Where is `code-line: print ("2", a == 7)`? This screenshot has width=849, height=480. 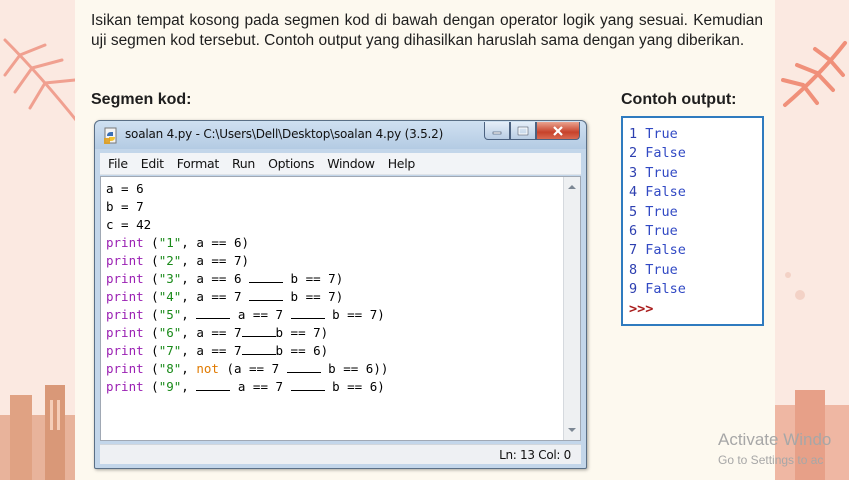
code-line: print ("2", a == 7) is located at coordinates (247, 261).